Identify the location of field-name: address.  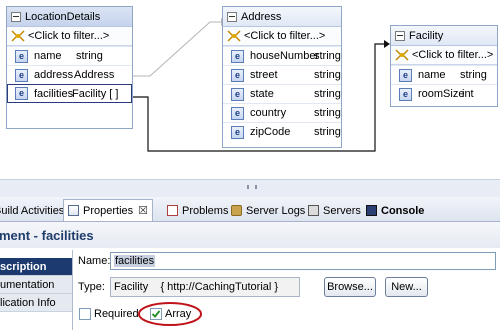
(54, 75).